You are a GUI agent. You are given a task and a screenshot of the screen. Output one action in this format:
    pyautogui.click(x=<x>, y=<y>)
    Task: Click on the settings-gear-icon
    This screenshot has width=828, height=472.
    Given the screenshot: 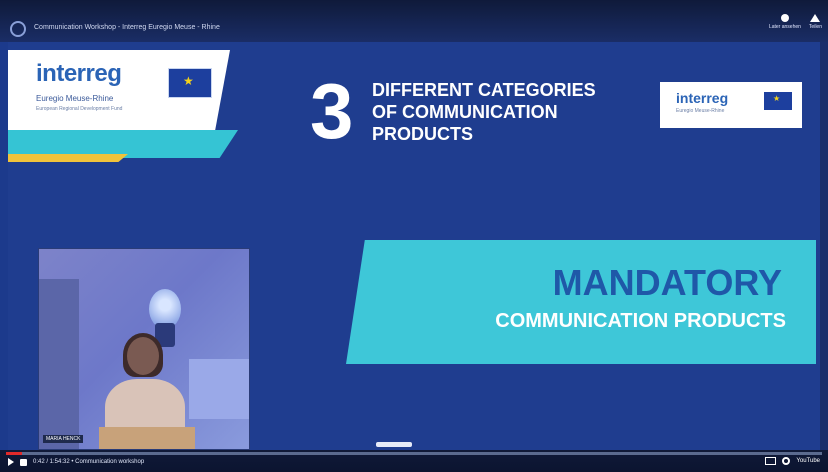 What is the action you would take?
    pyautogui.click(x=786, y=461)
    